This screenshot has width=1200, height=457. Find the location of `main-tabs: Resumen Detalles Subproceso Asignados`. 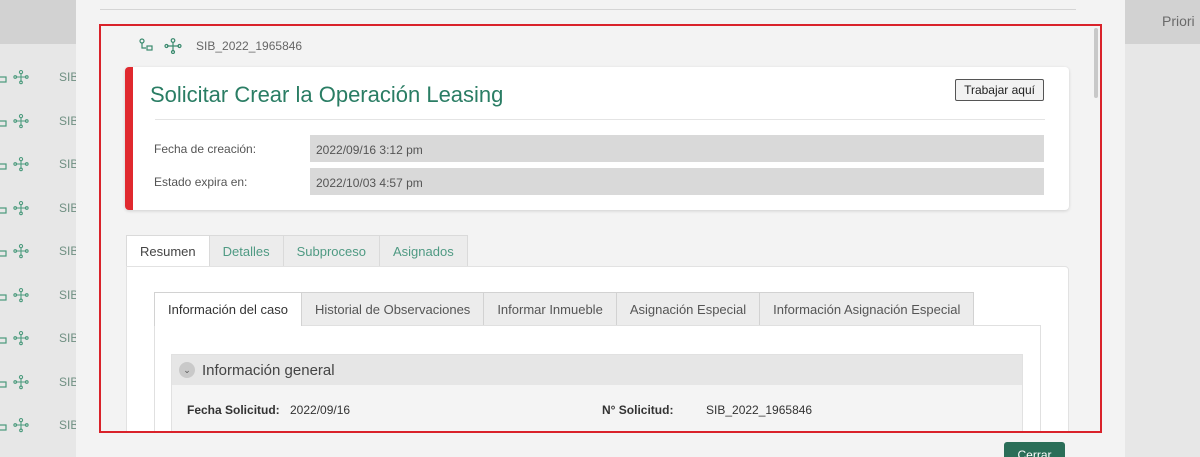

main-tabs: Resumen Detalles Subproceso Asignados is located at coordinates (297, 251).